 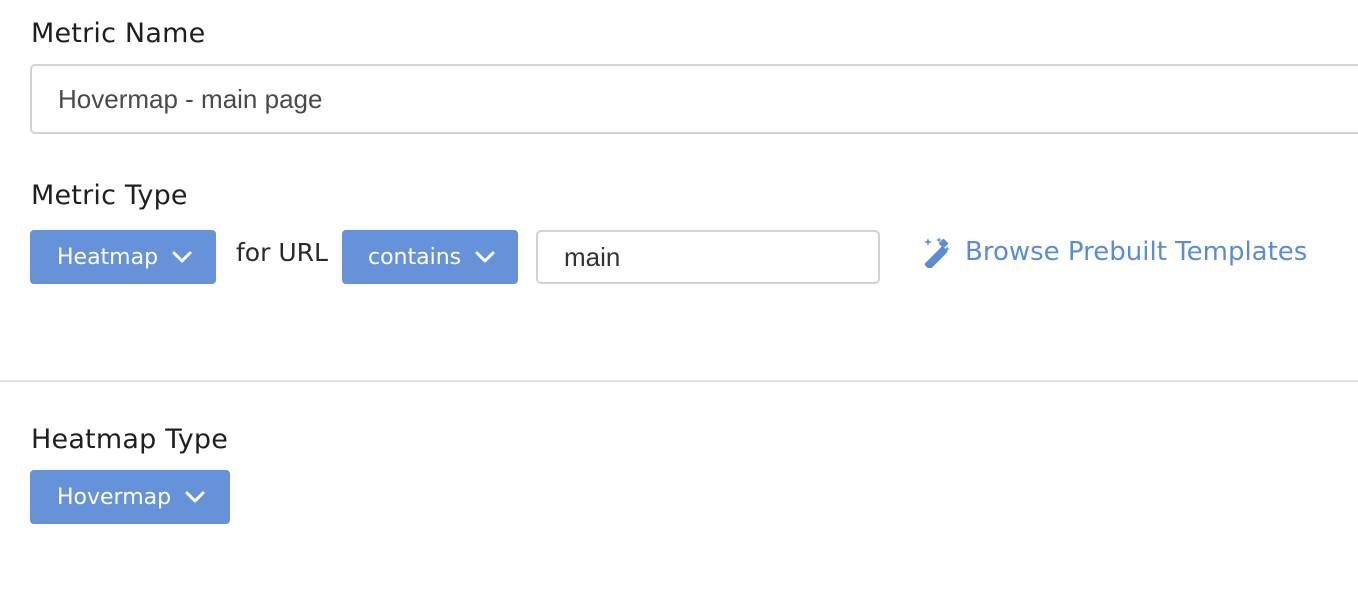 I want to click on metric-type-dropdown: Heatmap, so click(x=123, y=257).